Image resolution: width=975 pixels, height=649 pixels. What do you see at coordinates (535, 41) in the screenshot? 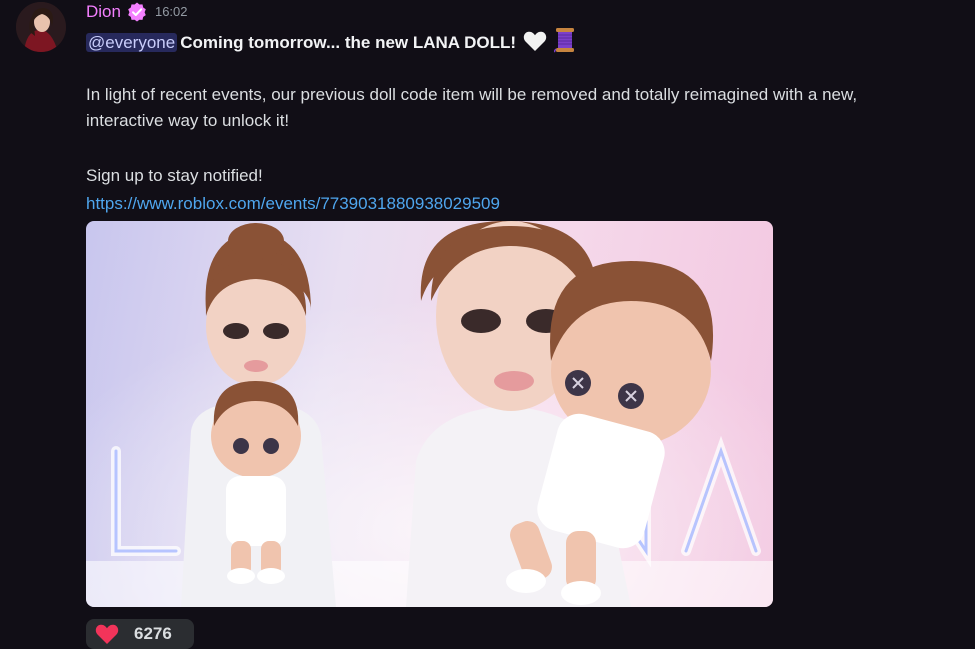
I see `white-heart-icon` at bounding box center [535, 41].